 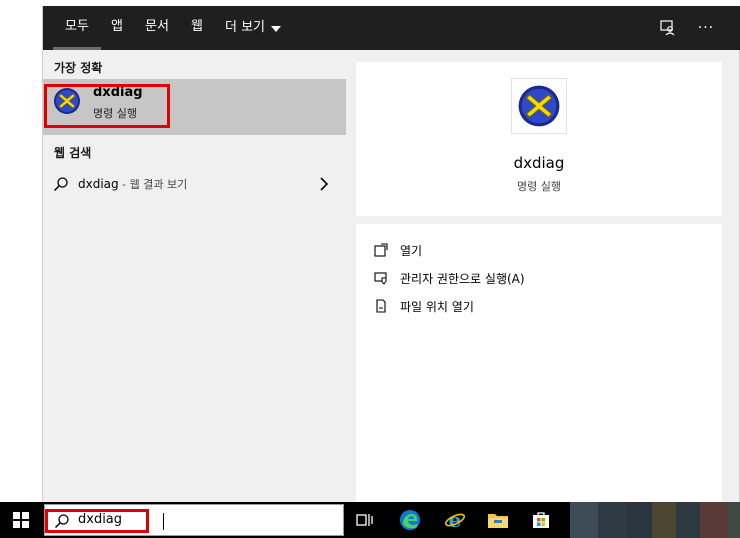 What do you see at coordinates (539, 186) in the screenshot?
I see `preview-subtitle: 명령 실행` at bounding box center [539, 186].